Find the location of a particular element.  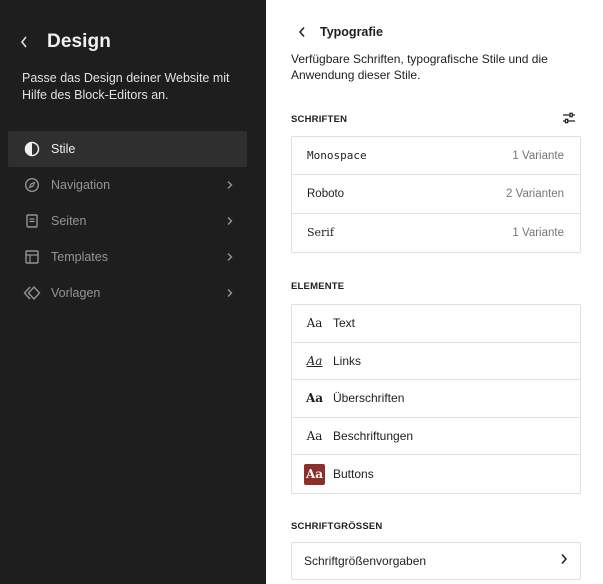

element-label: Beschriftungen is located at coordinates (373, 436).